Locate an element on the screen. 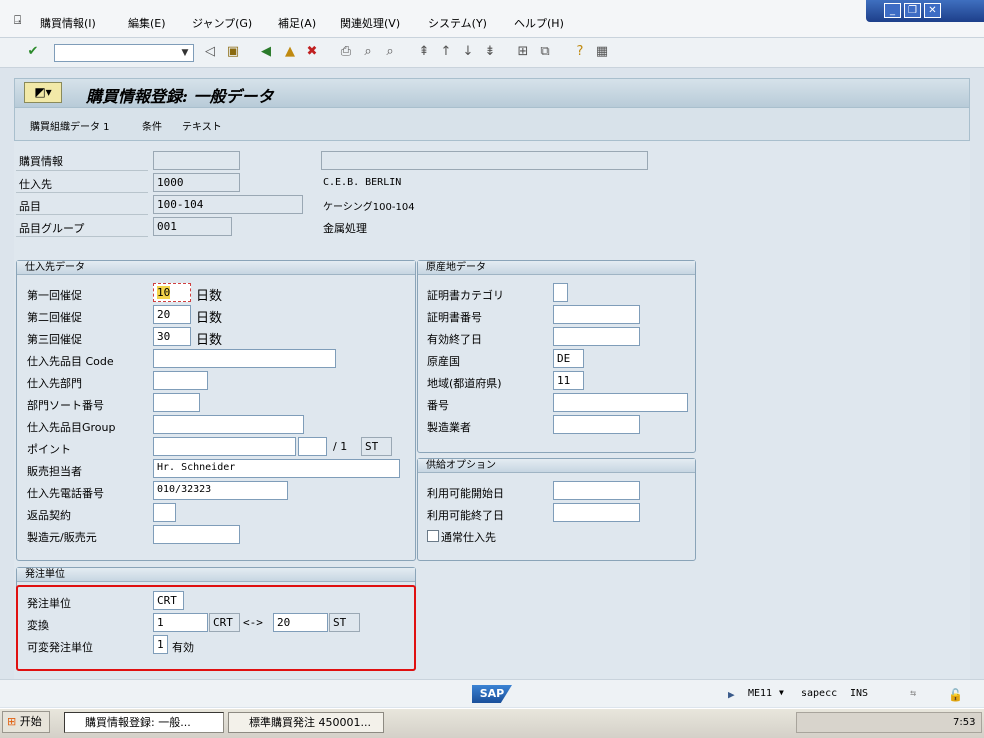  country-label: 原産国 is located at coordinates (443, 361).